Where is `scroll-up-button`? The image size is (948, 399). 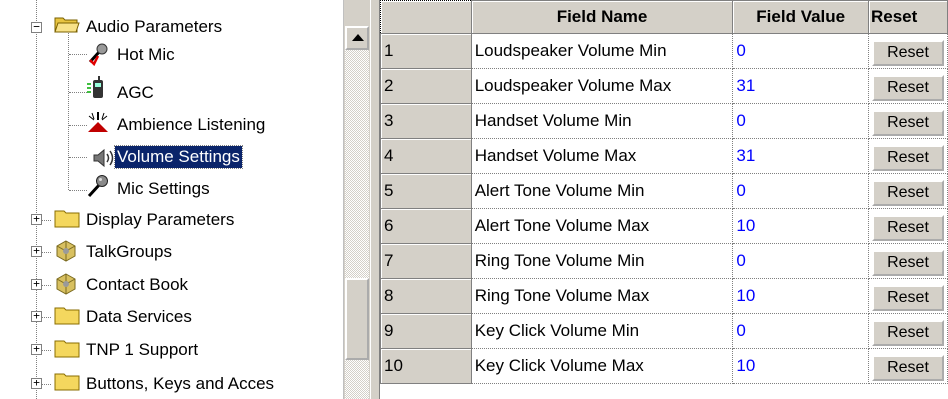
scroll-up-button is located at coordinates (357, 38).